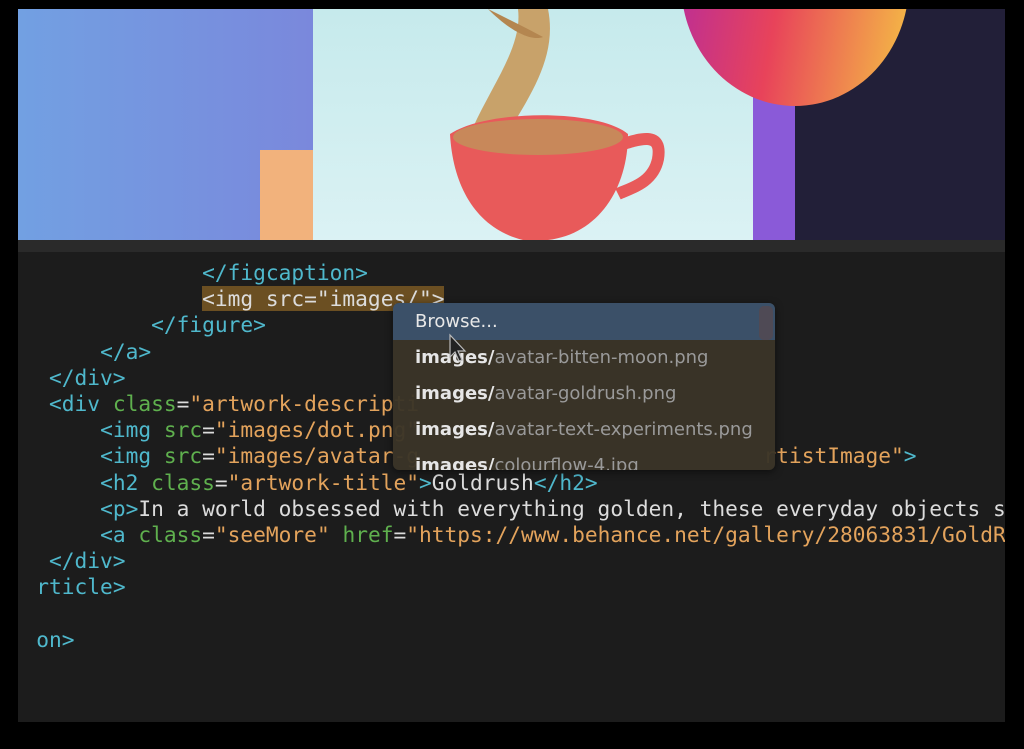 The height and width of the screenshot is (749, 1024). I want to click on code-token: rticle>, so click(81, 587).